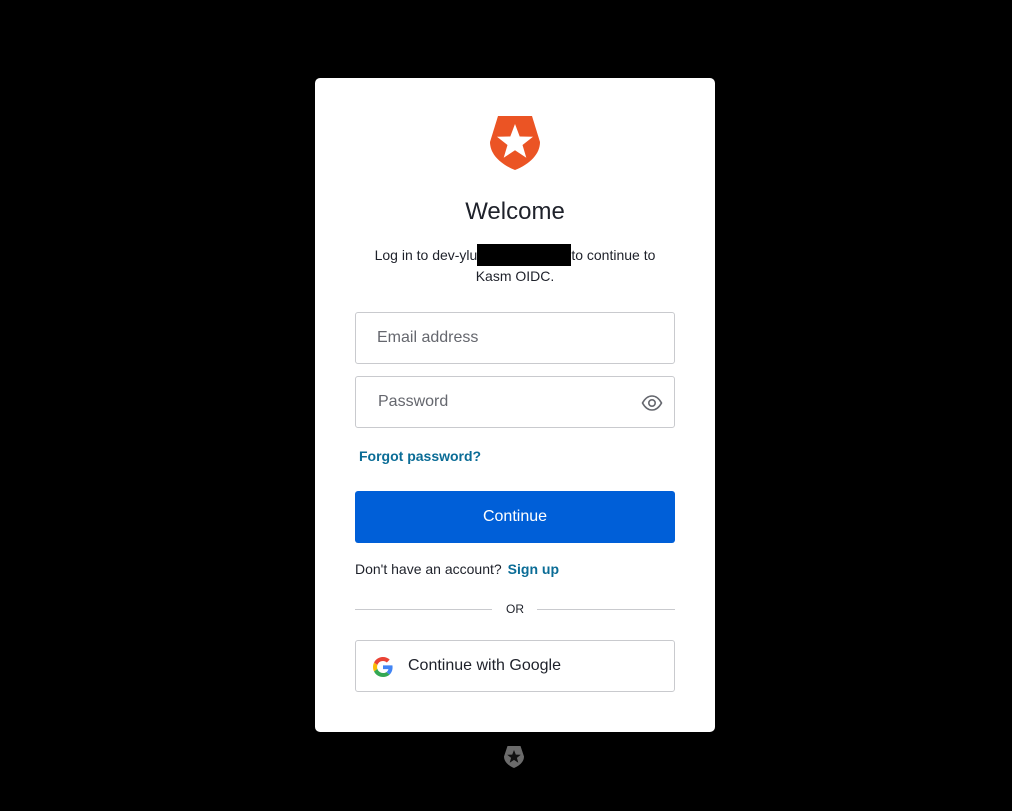  I want to click on google-button-label: Continue with Google, so click(484, 665).